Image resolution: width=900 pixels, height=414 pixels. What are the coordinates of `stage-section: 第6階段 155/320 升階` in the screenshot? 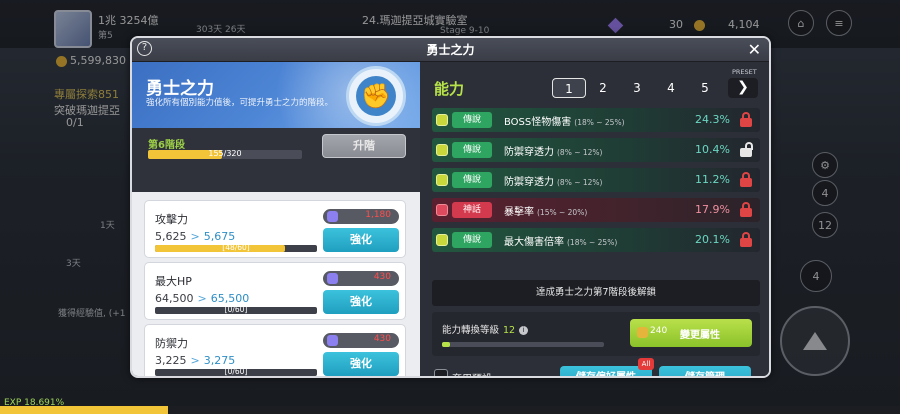 It's located at (276, 160).